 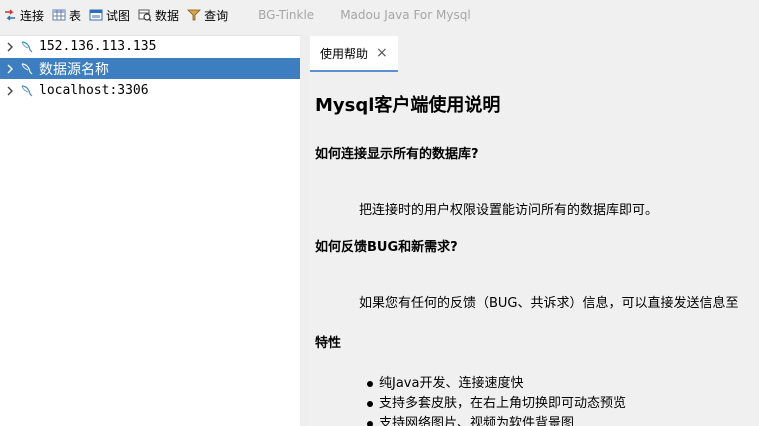 I want to click on feature-text: 支持多套皮肤，在右上角切换即可动态预览, so click(x=503, y=403).